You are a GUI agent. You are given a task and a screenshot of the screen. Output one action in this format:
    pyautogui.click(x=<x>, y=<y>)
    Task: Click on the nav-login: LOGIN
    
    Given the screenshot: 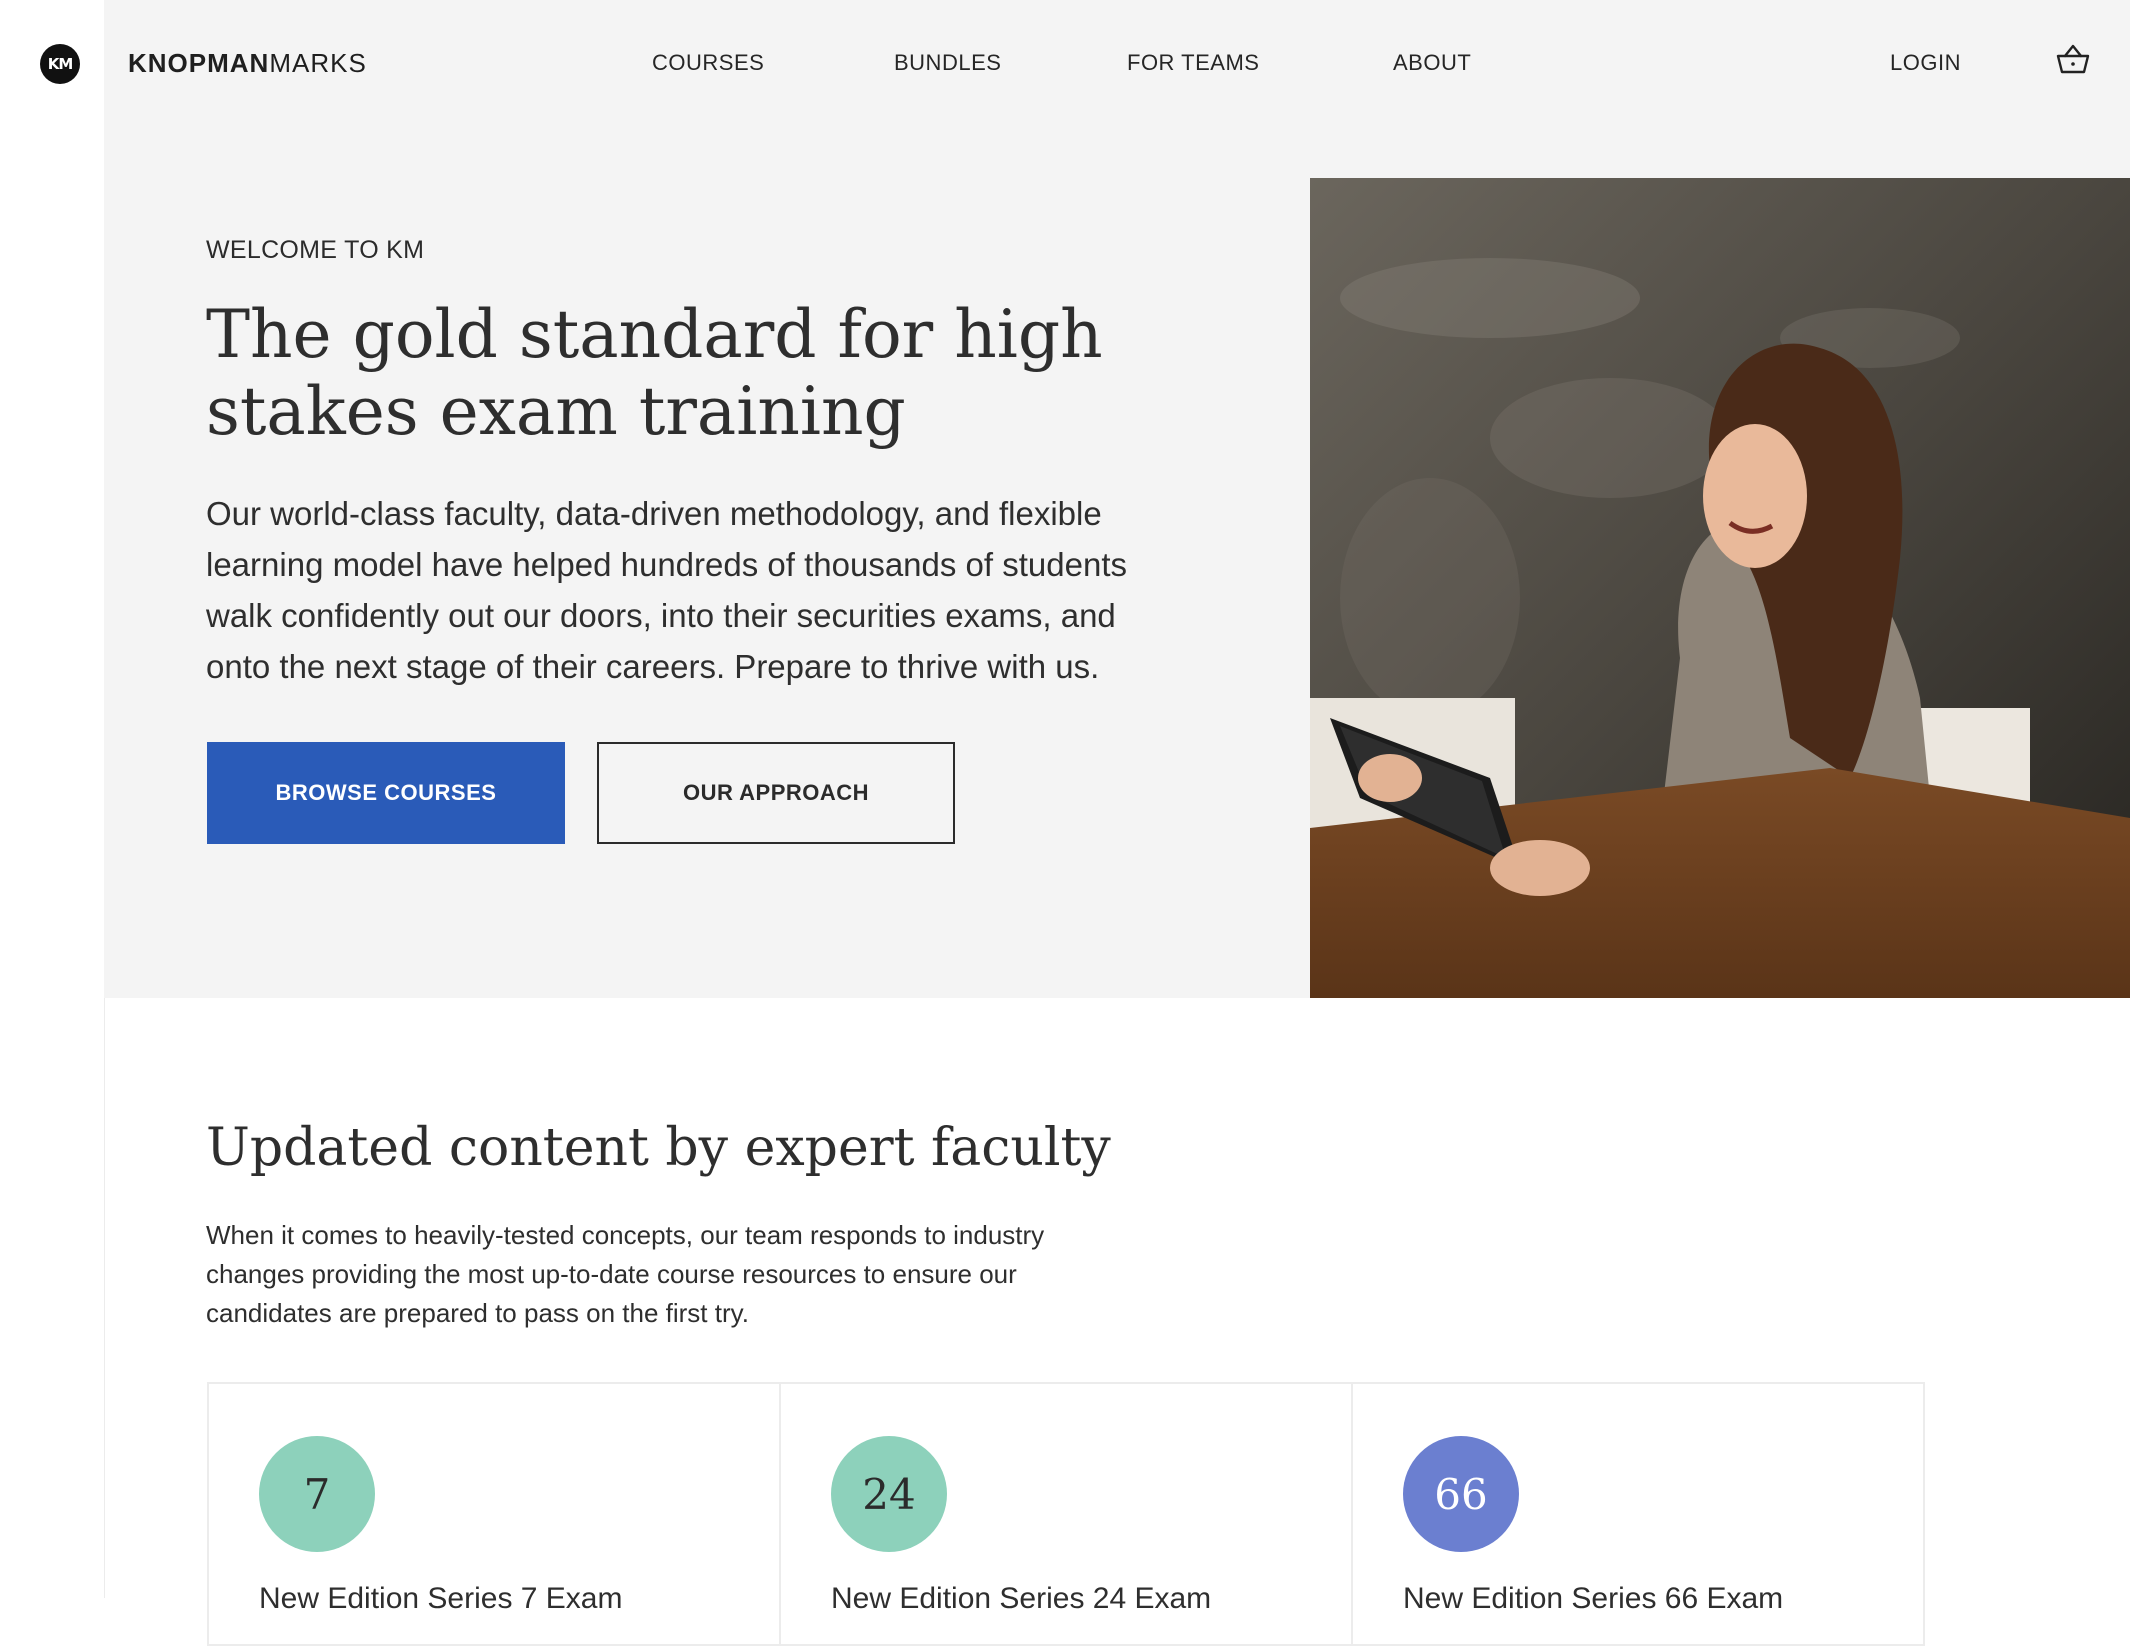 What is the action you would take?
    pyautogui.click(x=1925, y=63)
    